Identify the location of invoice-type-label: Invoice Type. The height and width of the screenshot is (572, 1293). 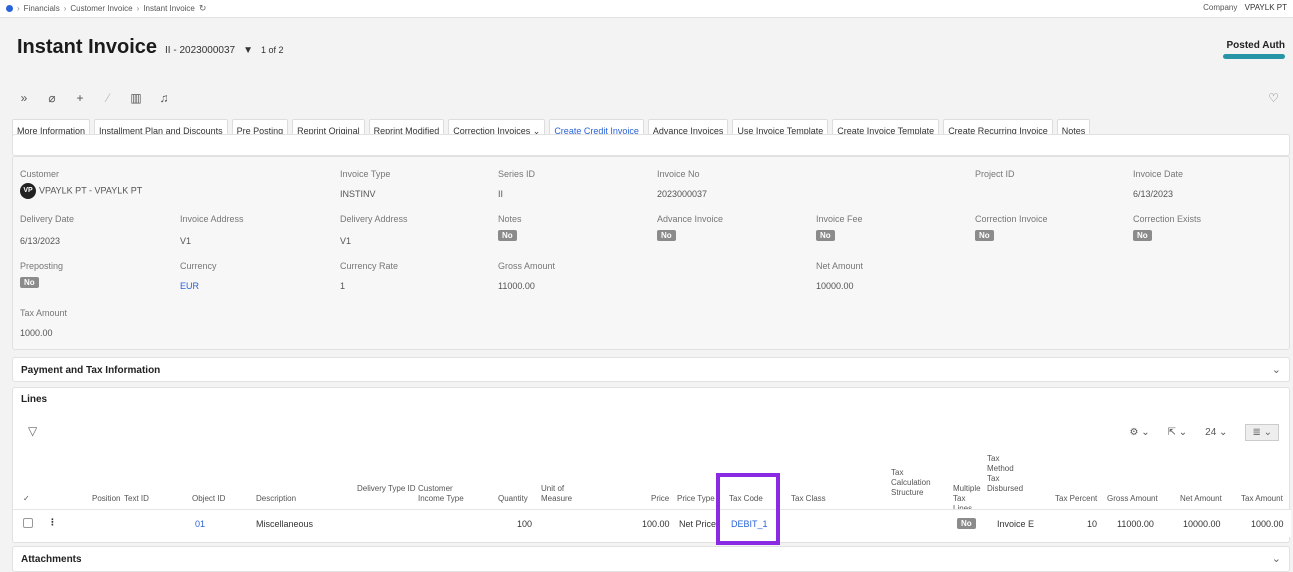
(365, 174).